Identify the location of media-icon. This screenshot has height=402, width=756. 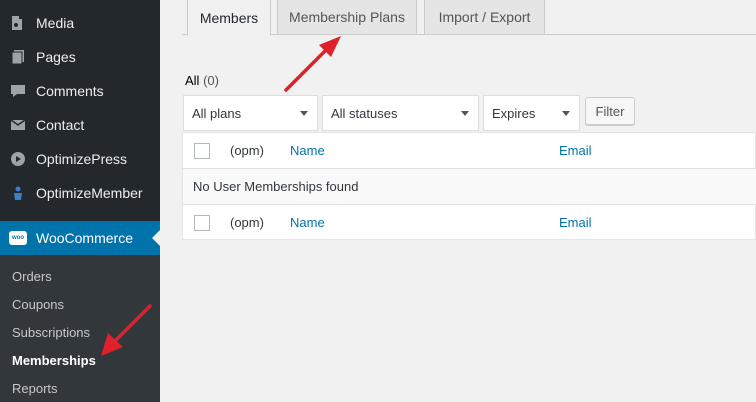
(18, 23).